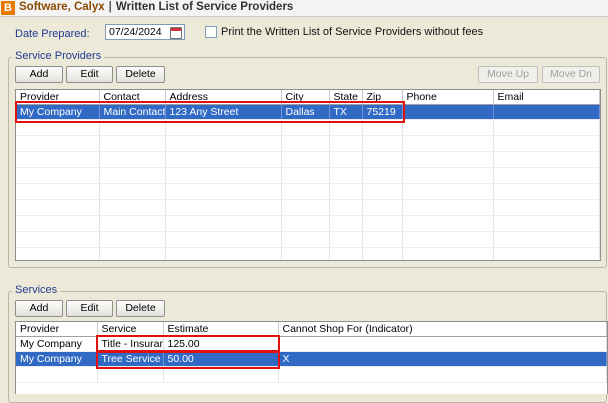 This screenshot has height=403, width=608. What do you see at coordinates (39, 74) in the screenshot?
I see `provider-add-button: Add` at bounding box center [39, 74].